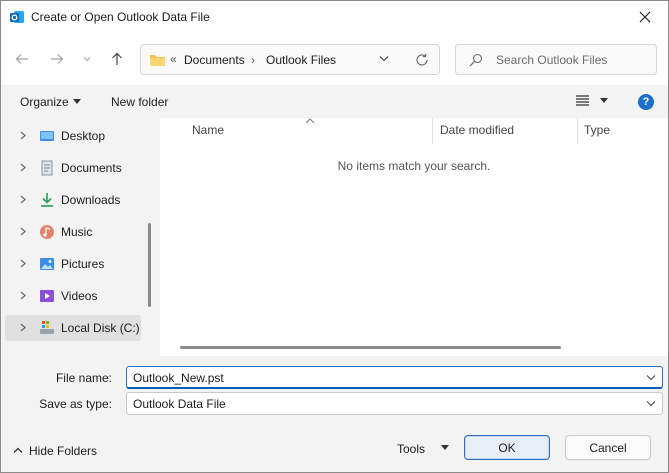  Describe the element at coordinates (83, 378) in the screenshot. I see `file-name-label: File name:` at that location.